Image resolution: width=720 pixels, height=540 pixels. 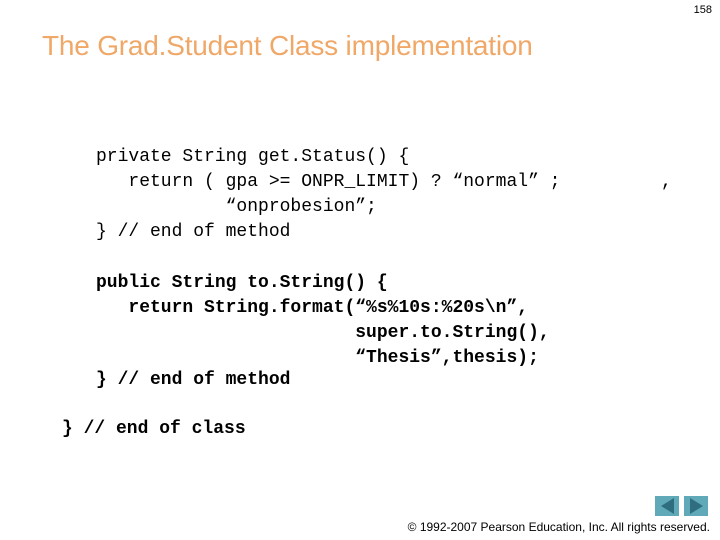 I want to click on code-line: “Thesis”,thesis);, so click(x=317, y=358).